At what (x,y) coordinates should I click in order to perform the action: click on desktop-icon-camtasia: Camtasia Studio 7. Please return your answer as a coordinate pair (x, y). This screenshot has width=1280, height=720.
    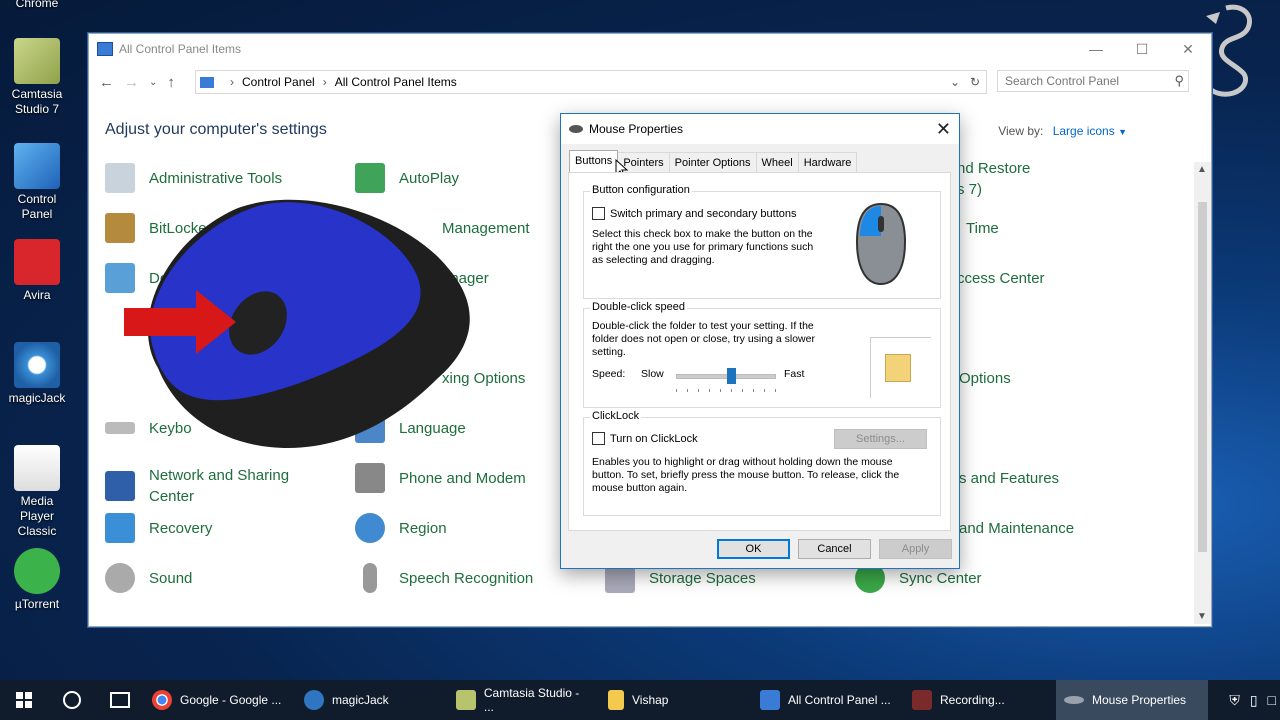
    Looking at the image, I should click on (37, 77).